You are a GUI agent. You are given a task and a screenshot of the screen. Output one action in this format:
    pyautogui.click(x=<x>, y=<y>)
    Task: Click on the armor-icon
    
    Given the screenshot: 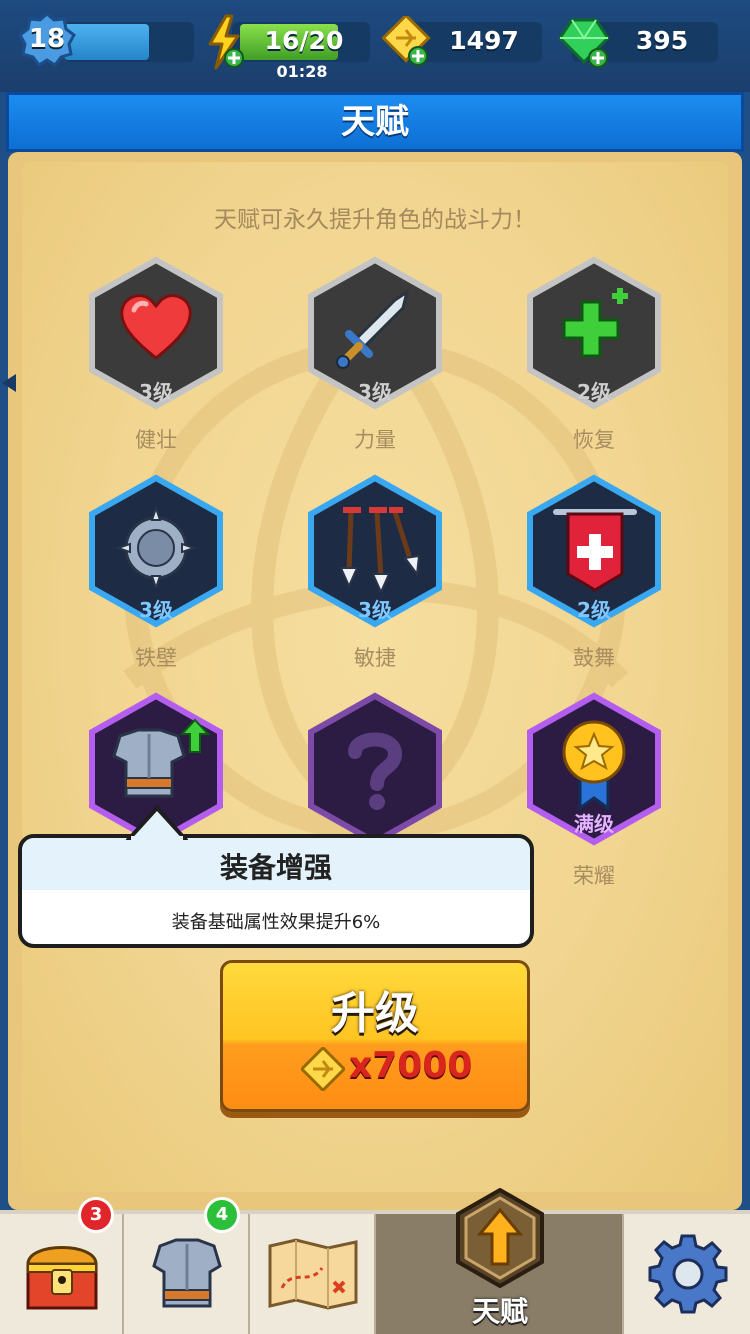 What is the action you would take?
    pyautogui.click(x=187, y=1273)
    